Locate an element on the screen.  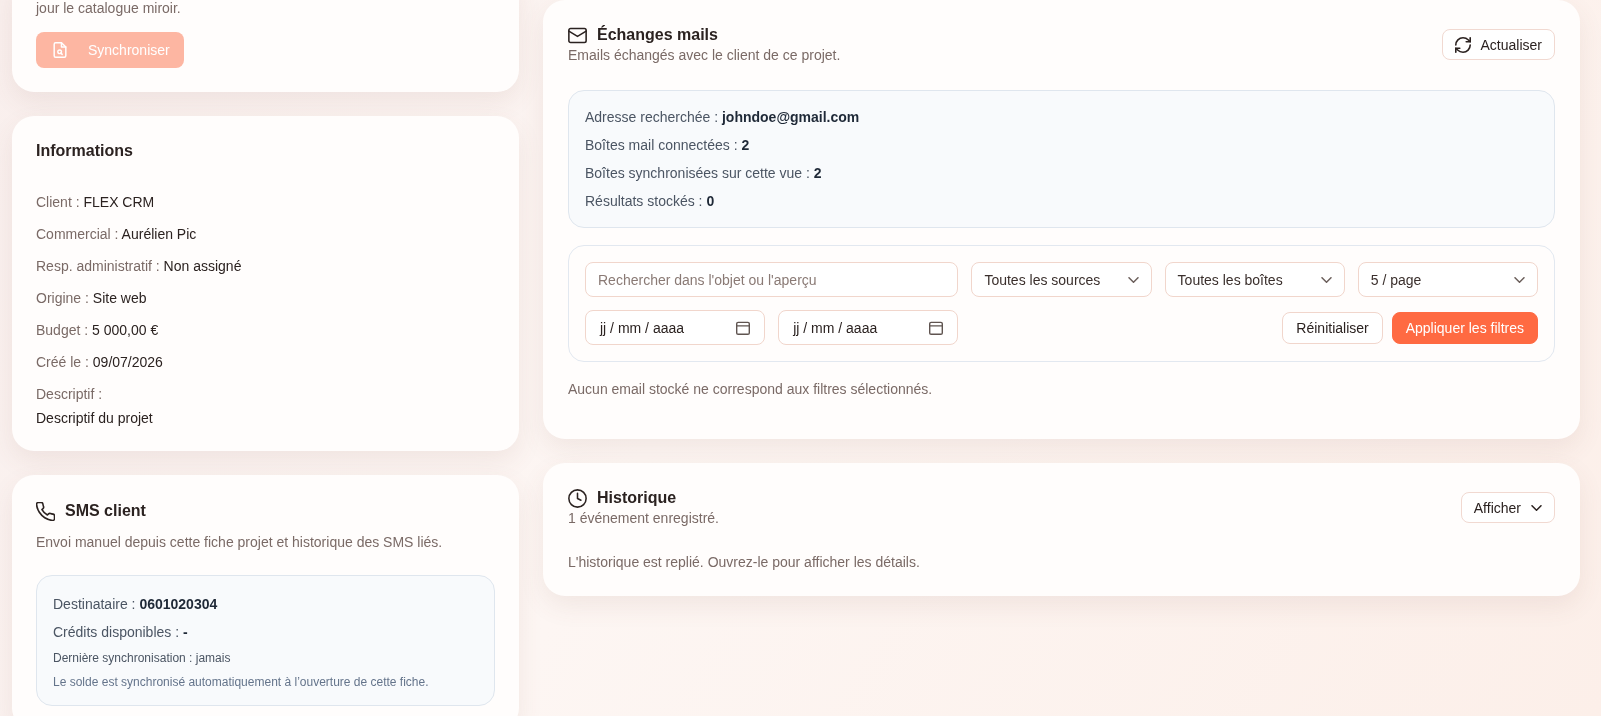
search-field: Rechercher dans l'objet ou l'aperçu is located at coordinates (772, 279).